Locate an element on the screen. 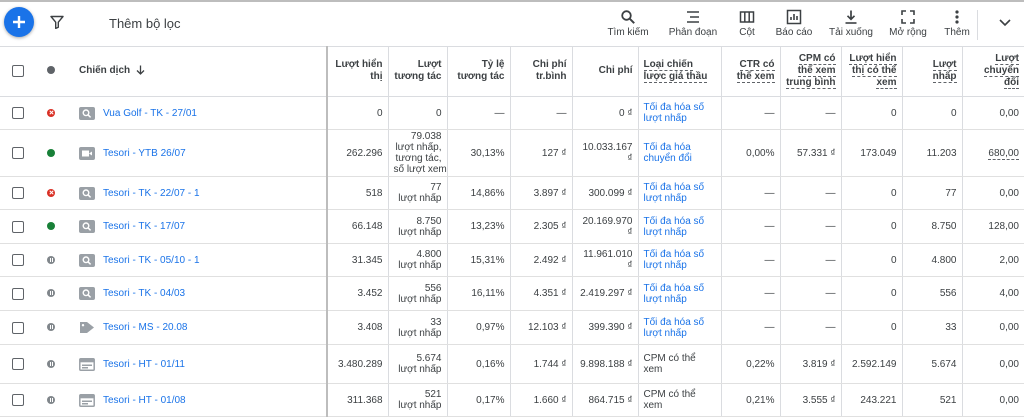 The height and width of the screenshot is (419, 1024). campaign-name-link: Tesori - TK - 22/07 - 1 is located at coordinates (151, 193).